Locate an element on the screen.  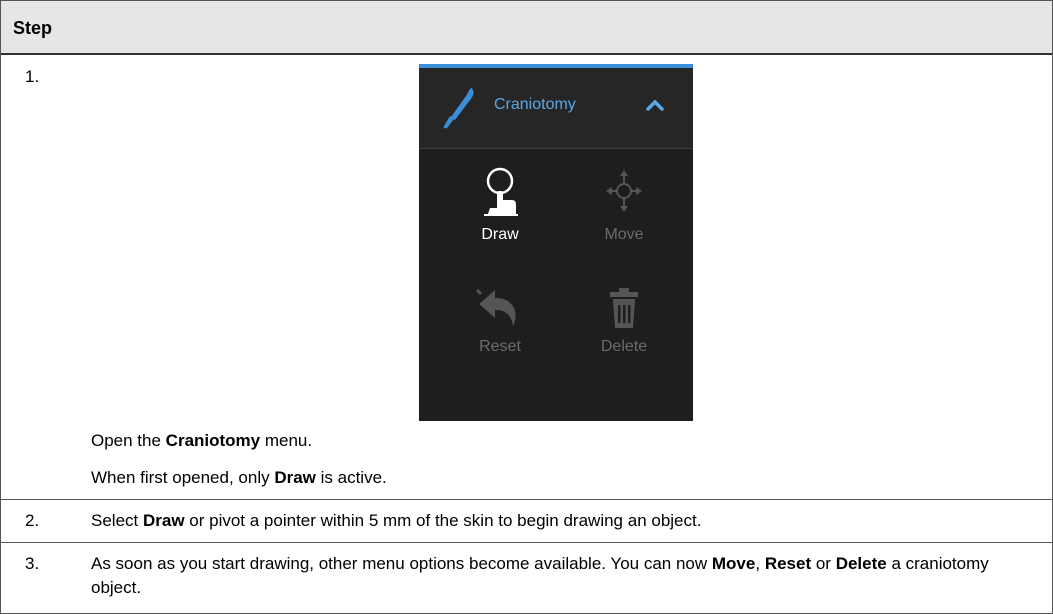
craniotomy-menu-header: Craniotomy is located at coordinates (556, 108).